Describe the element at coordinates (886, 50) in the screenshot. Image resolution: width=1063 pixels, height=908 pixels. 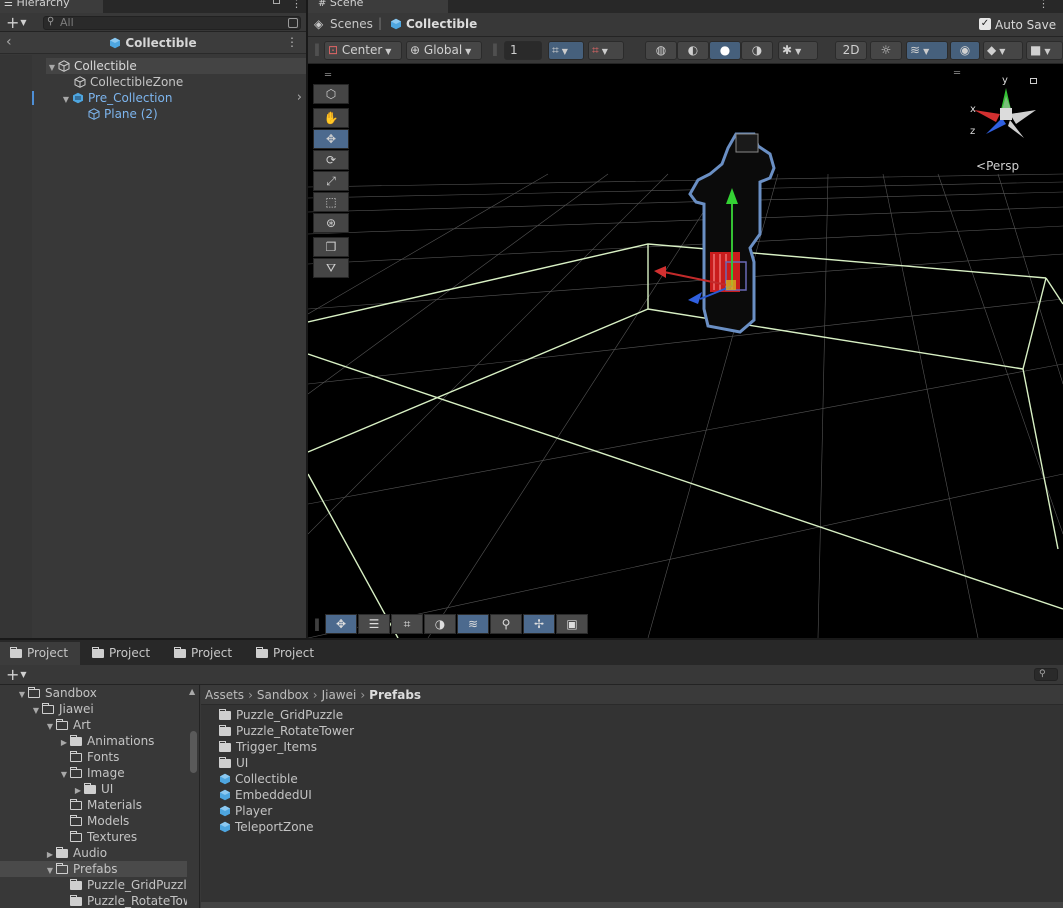
I see `toggle-lighting-button: ☼` at that location.